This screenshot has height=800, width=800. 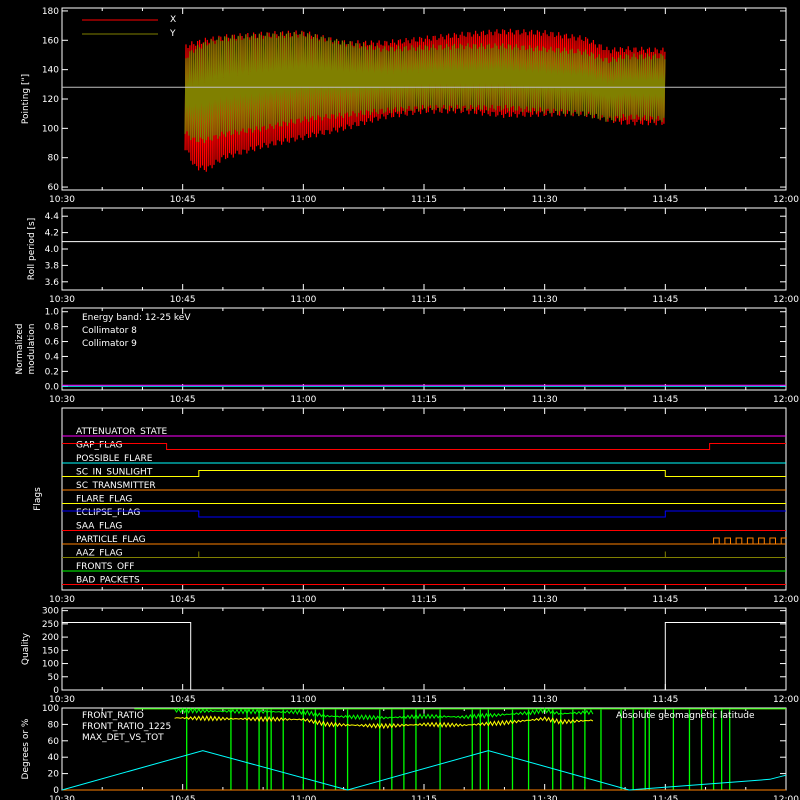 What do you see at coordinates (424, 249) in the screenshot?
I see `roll-frame` at bounding box center [424, 249].